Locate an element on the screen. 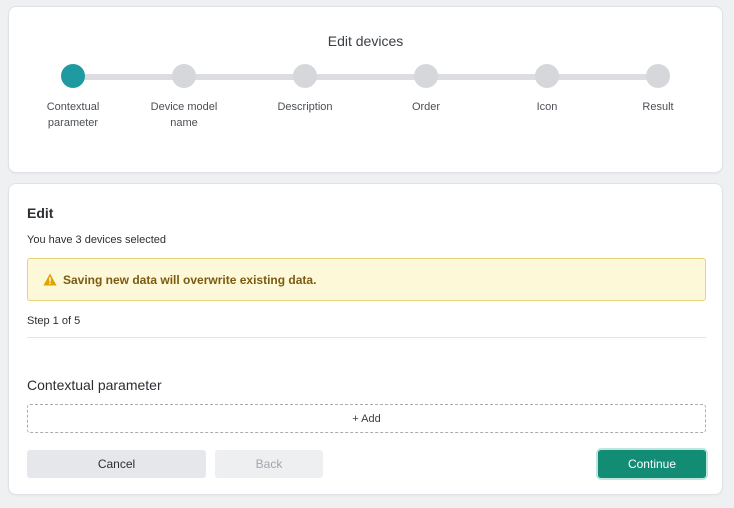  step-icon: Icon is located at coordinates (547, 89).